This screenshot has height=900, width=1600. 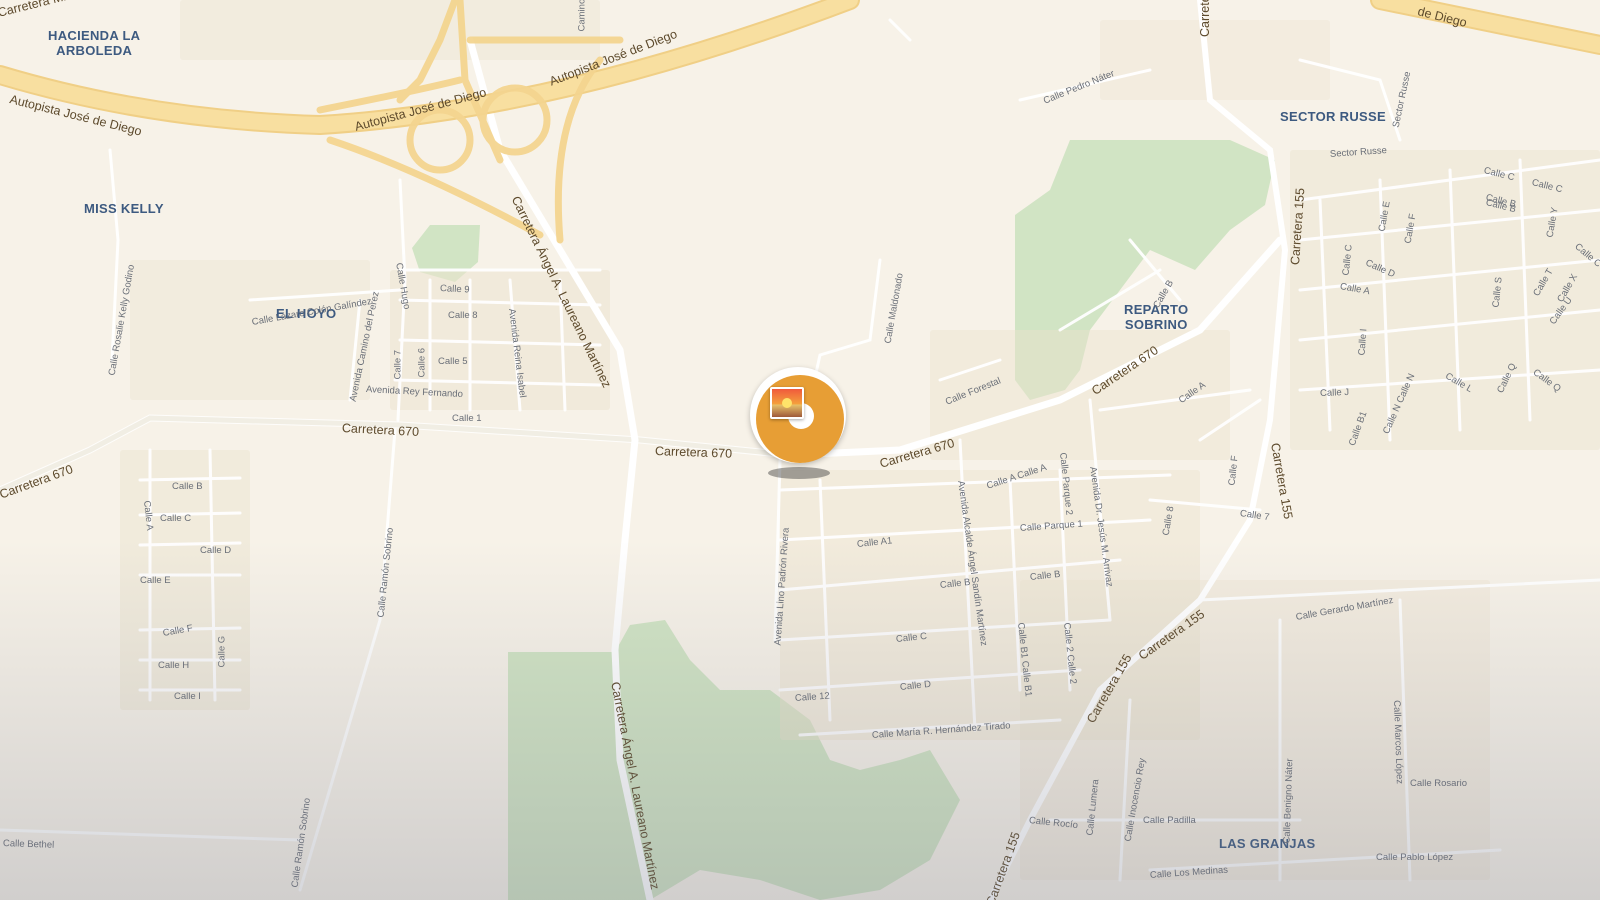 I want to click on road-label-carretera-top: Carretera, so click(x=1205, y=18).